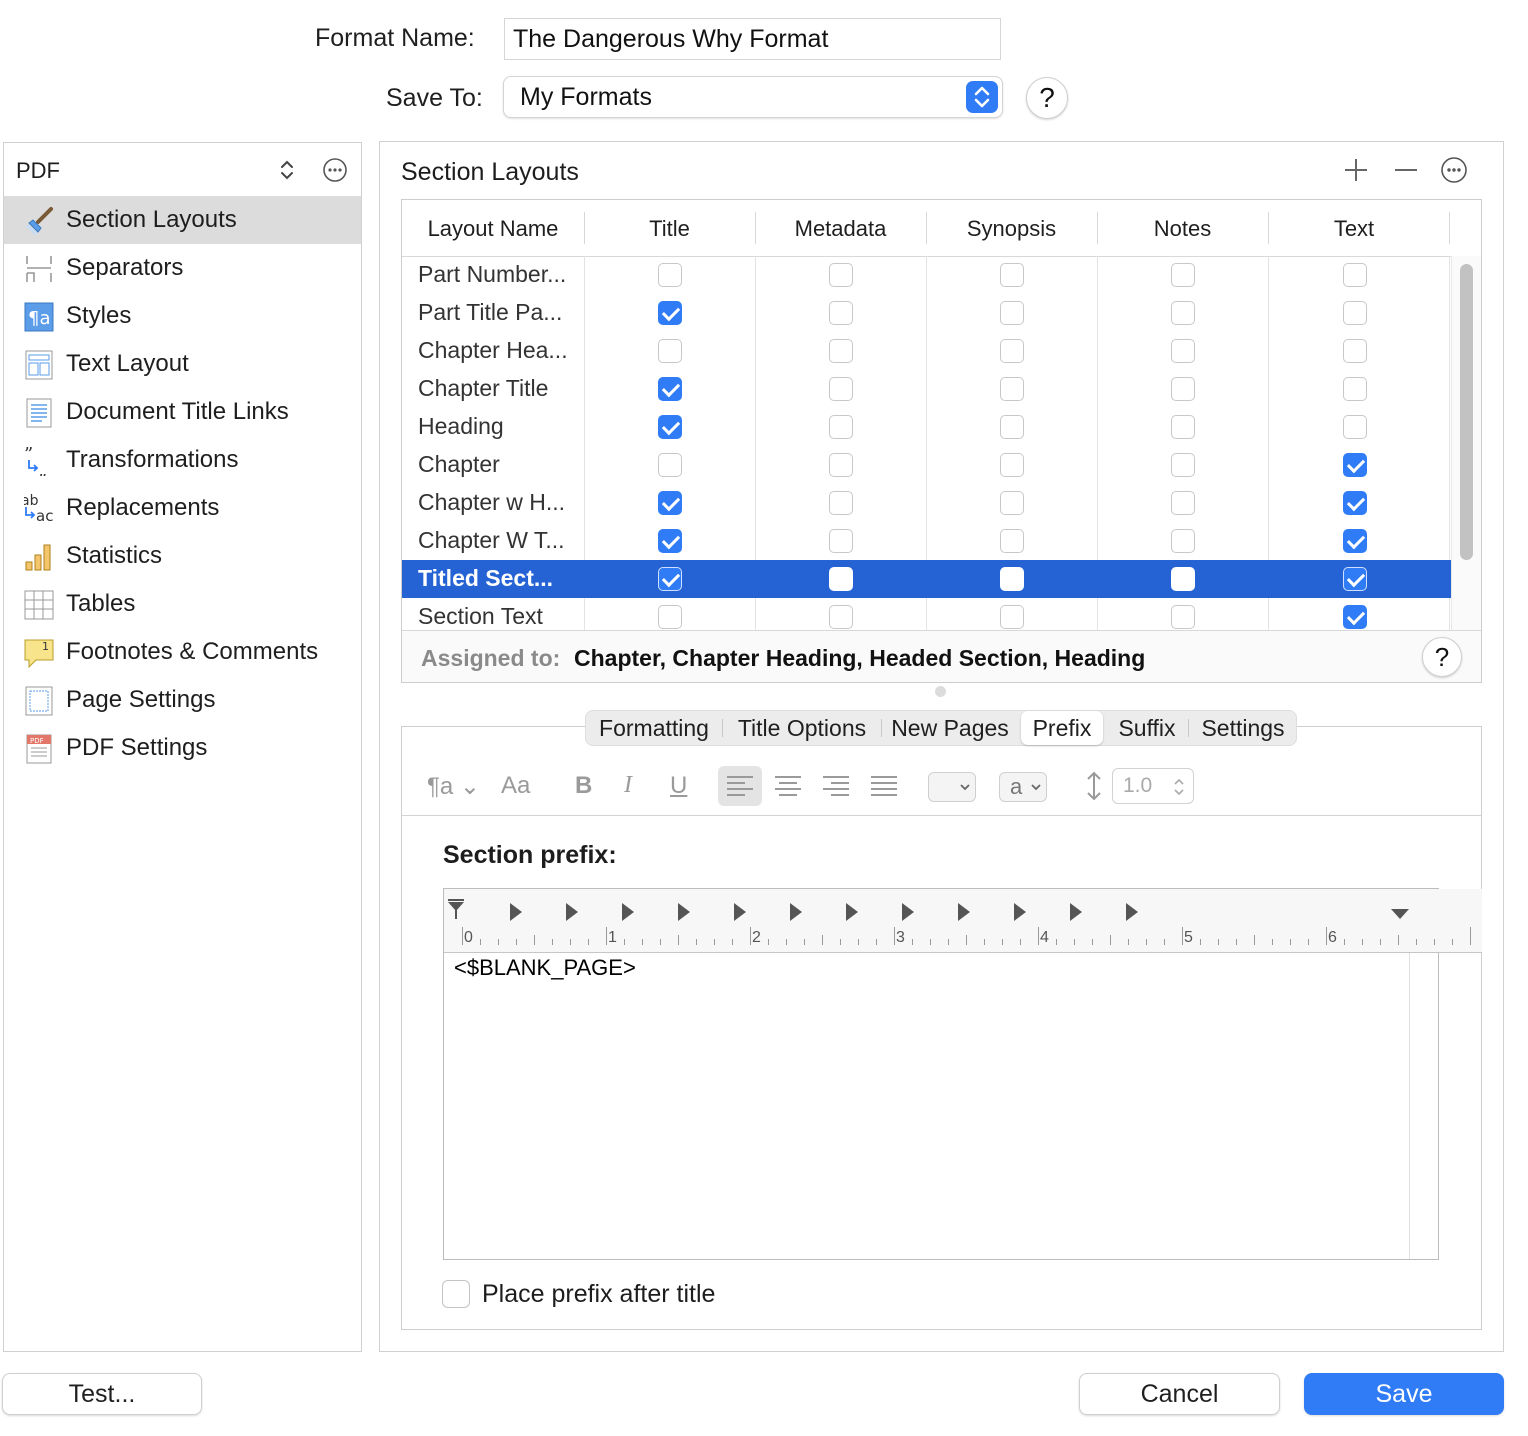 This screenshot has height=1436, width=1528. I want to click on tab-title-options: Title Options, so click(802, 728).